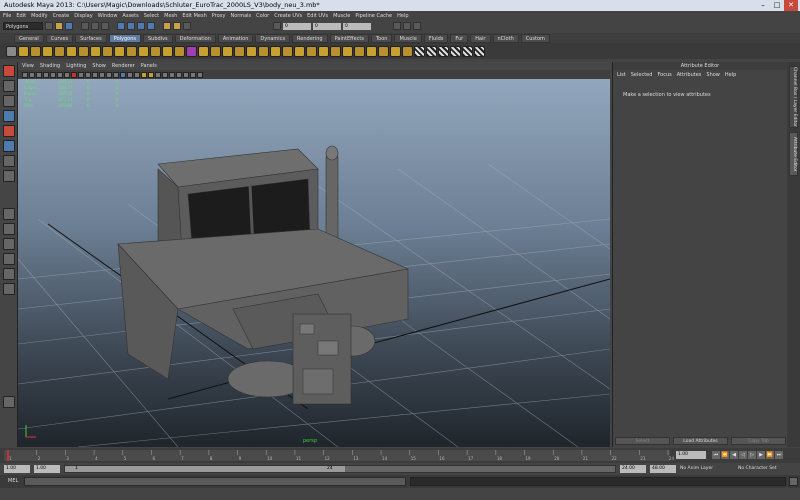  I want to click on minimize-button: –, so click(763, 5).